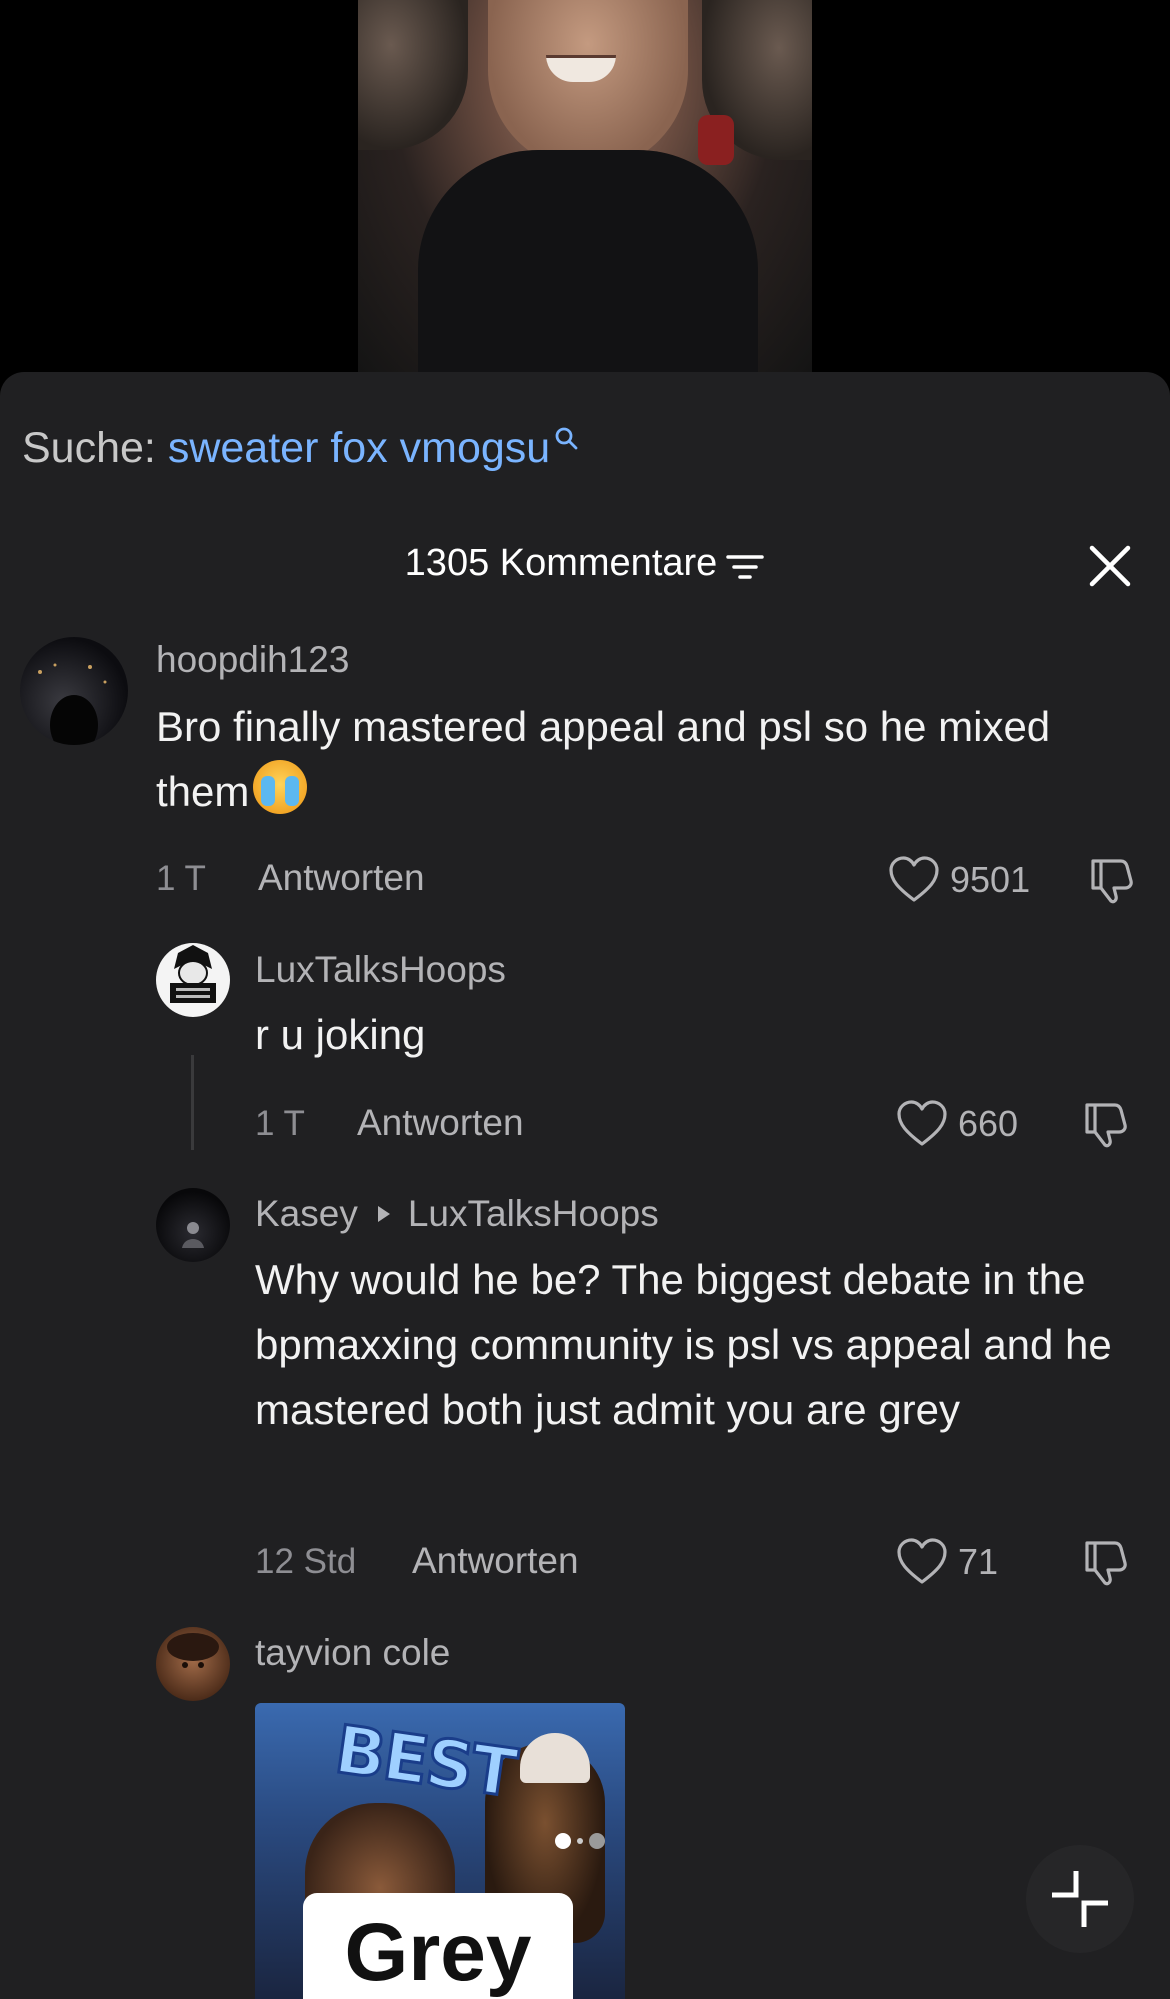 This screenshot has width=1170, height=1999. I want to click on comments-count-title: 1305 Kommentare, so click(561, 563).